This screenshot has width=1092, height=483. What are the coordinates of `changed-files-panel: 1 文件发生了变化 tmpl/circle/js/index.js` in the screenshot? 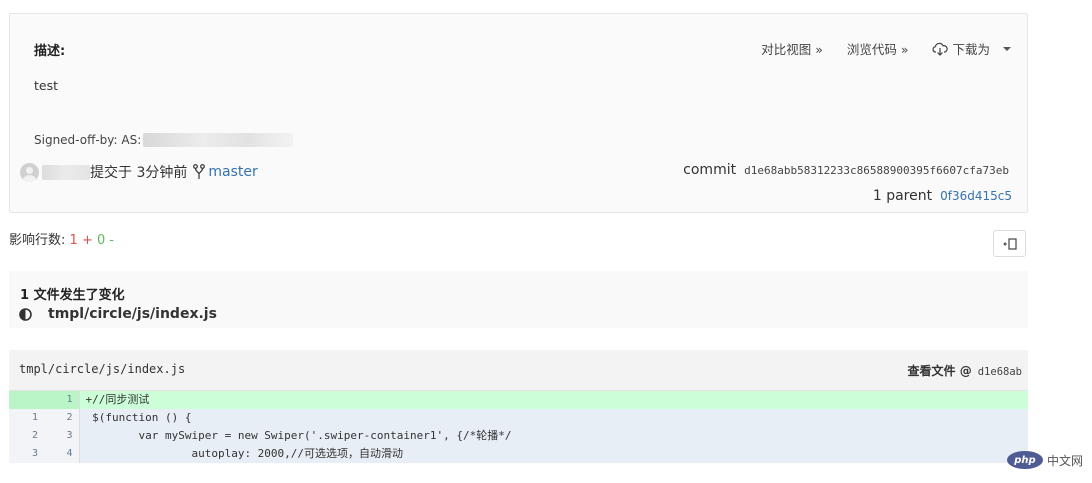 It's located at (518, 299).